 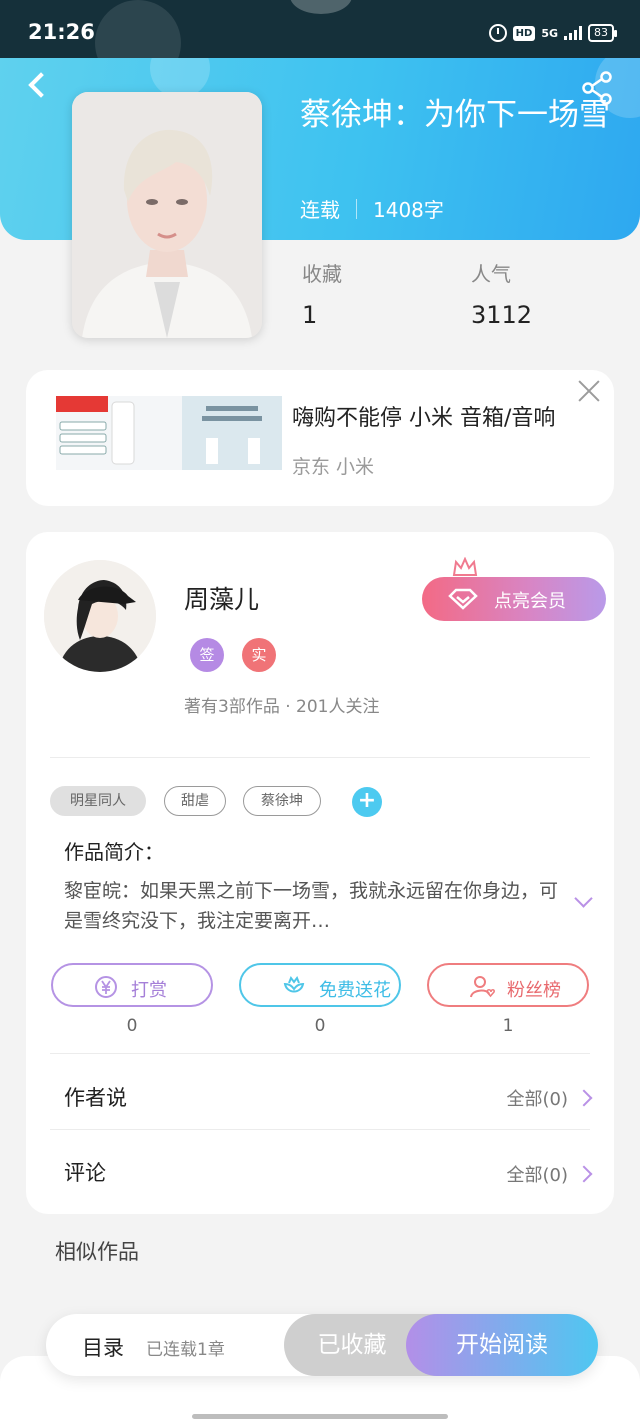 I want to click on start-reading-label: 开始阅读, so click(x=502, y=1345).